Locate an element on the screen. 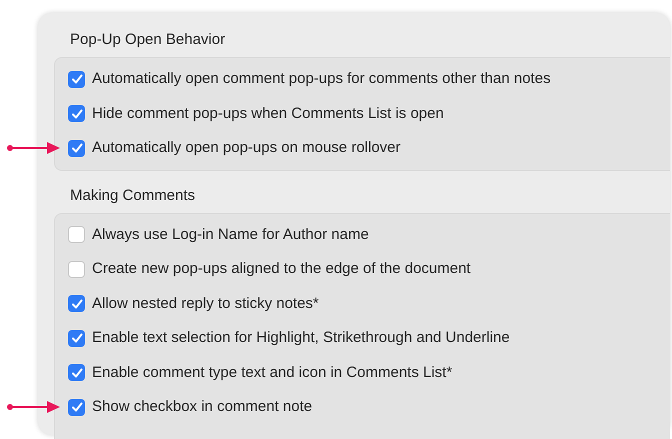  option-label: Automatically open comment pop-ups for comments other than notes is located at coordinates (321, 79).